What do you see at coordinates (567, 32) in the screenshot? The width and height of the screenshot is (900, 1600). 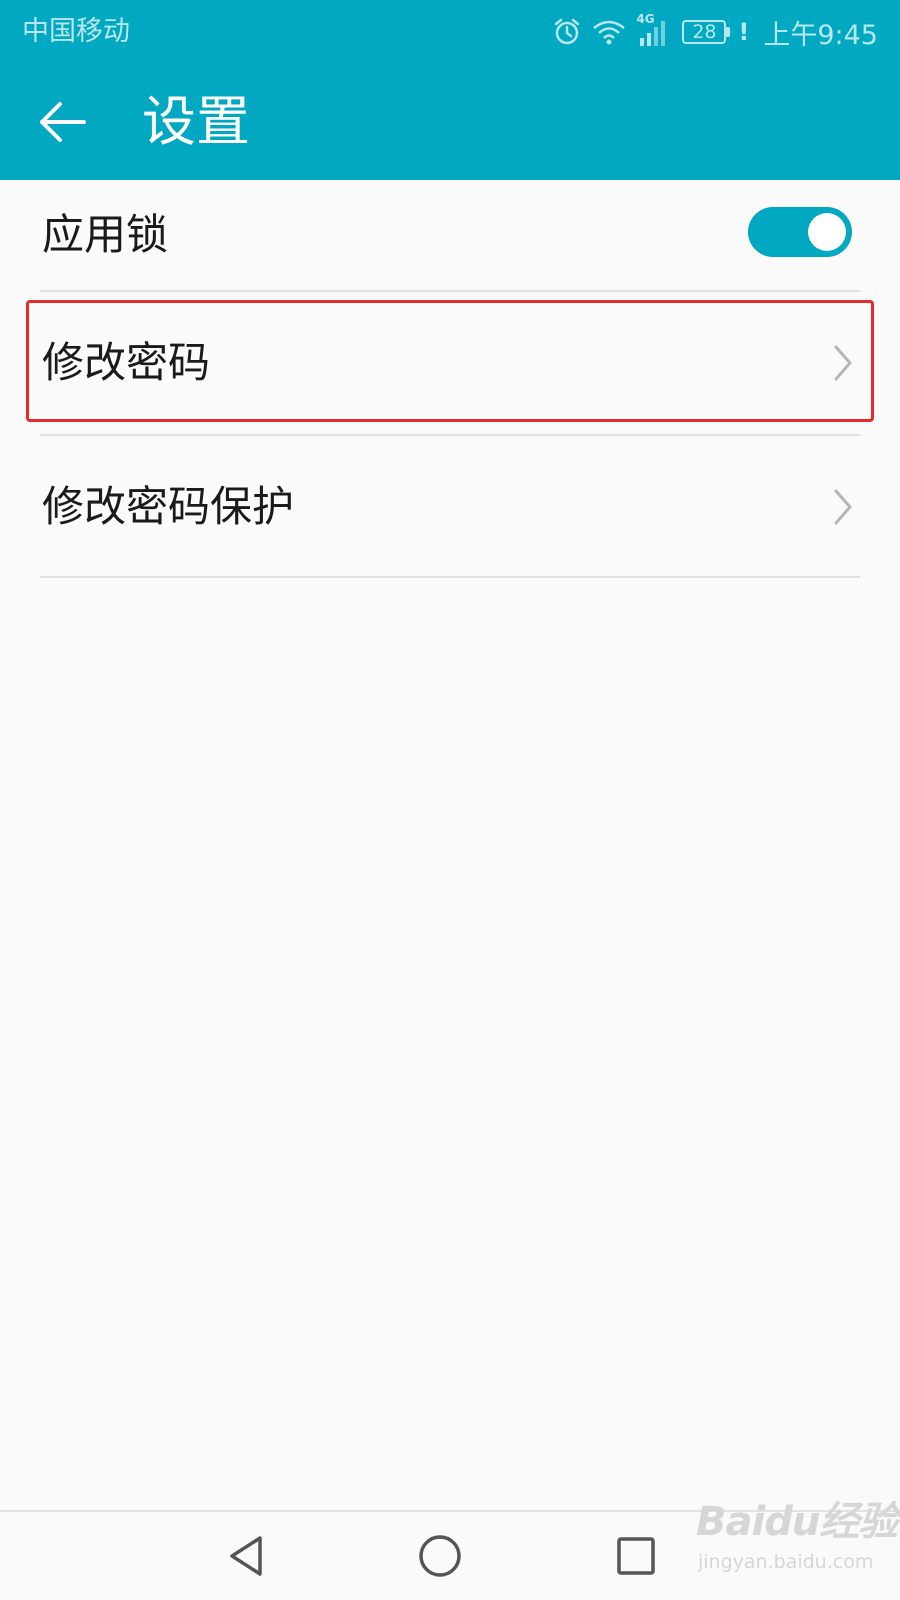 I see `alarm-icon` at bounding box center [567, 32].